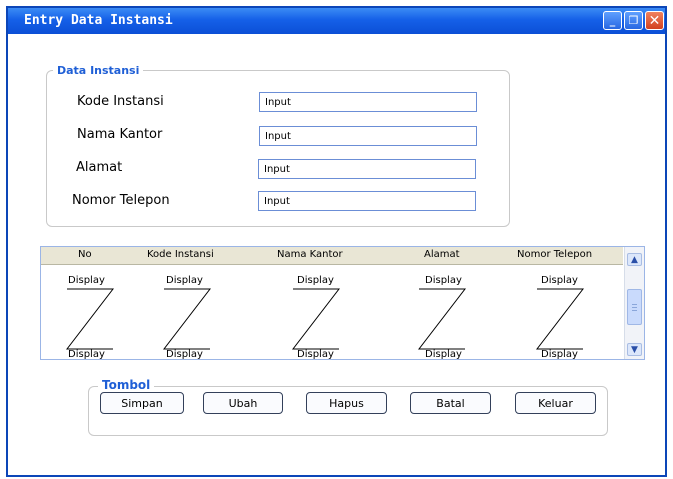 The width and height of the screenshot is (673, 479). Describe the element at coordinates (316, 319) in the screenshot. I see `cell-nama-kantor-repeat-marker` at that location.